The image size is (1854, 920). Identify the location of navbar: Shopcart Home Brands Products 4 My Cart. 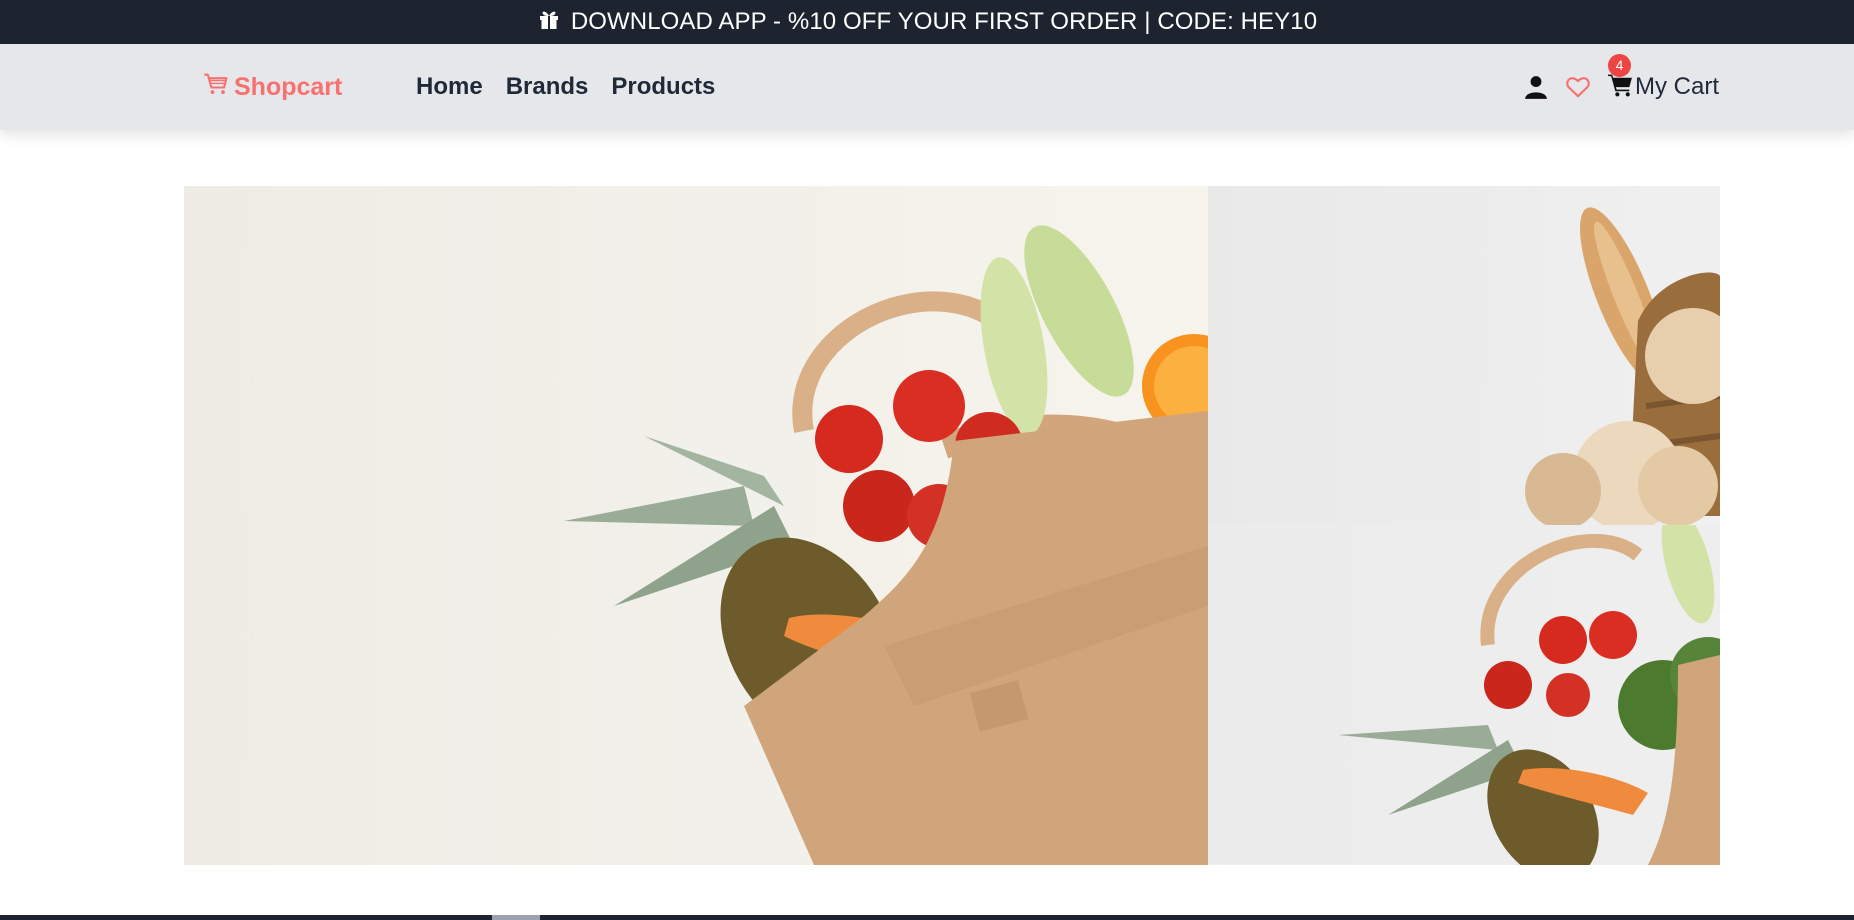
(927, 87).